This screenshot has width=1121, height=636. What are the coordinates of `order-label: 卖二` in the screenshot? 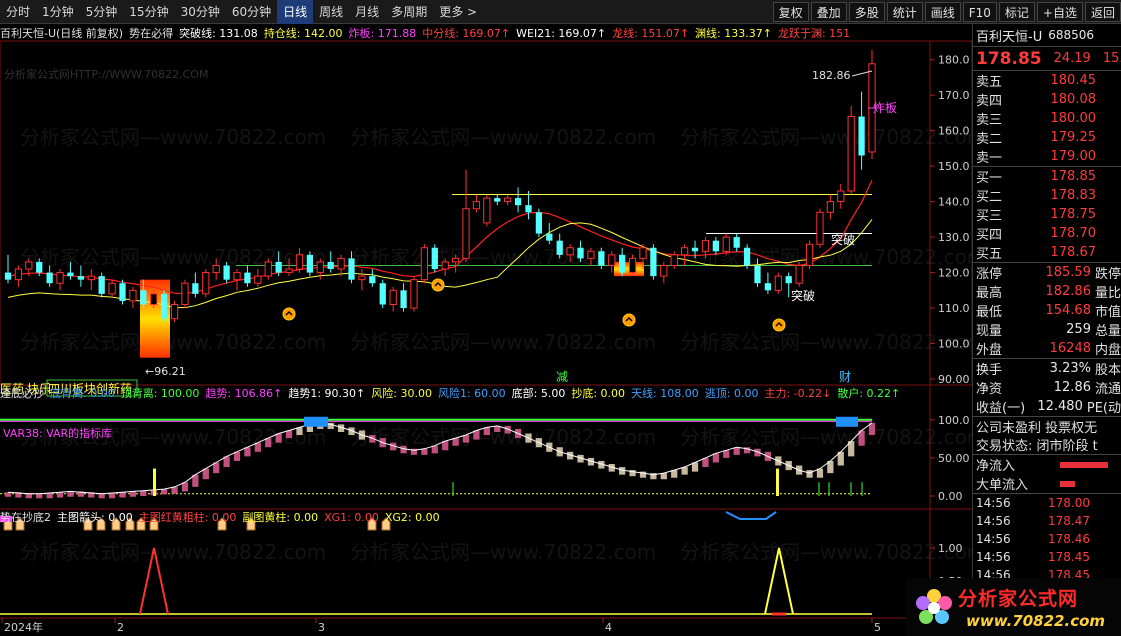 It's located at (989, 139).